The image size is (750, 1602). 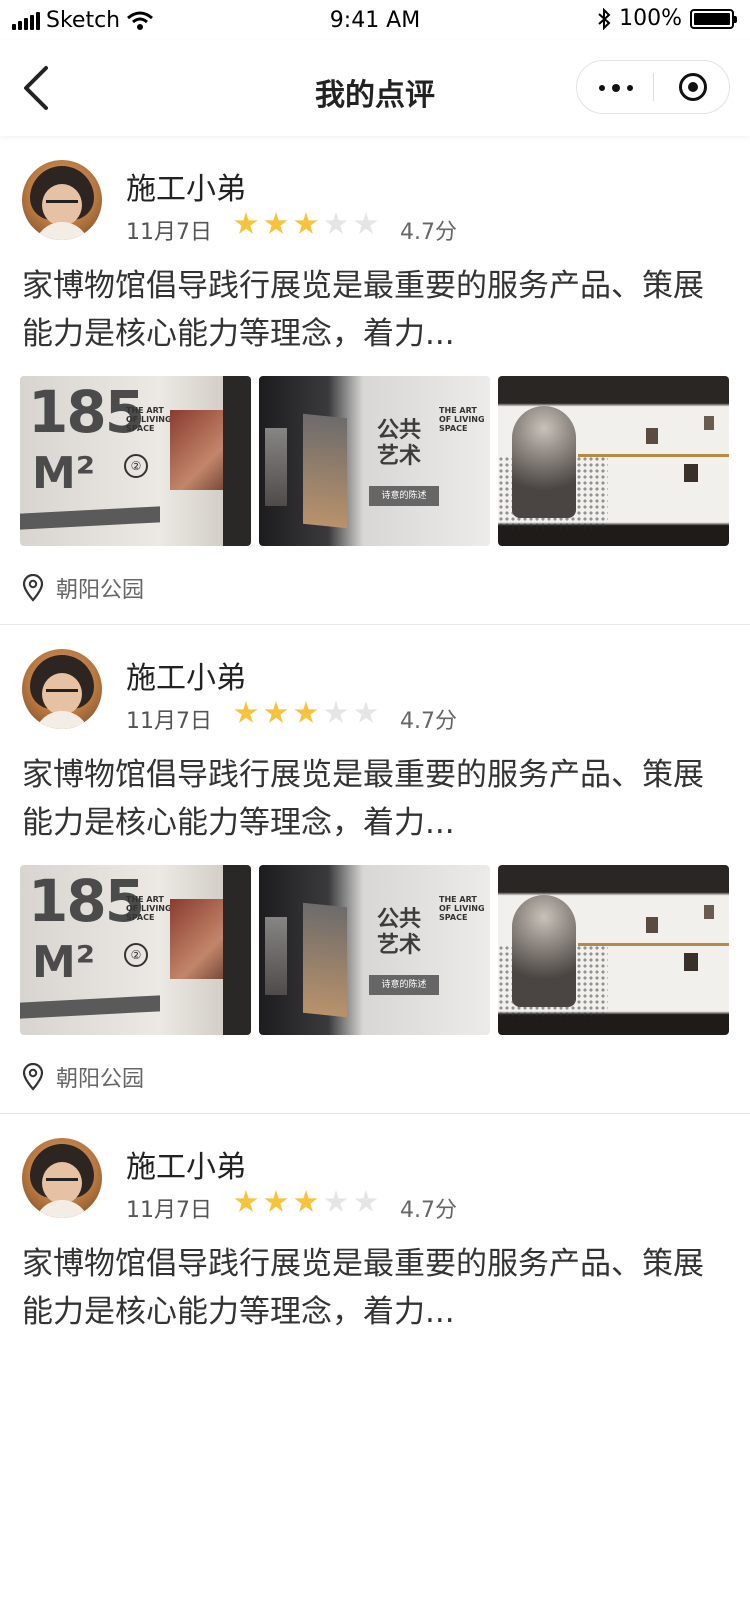 What do you see at coordinates (375, 20) in the screenshot?
I see `status-bar: Sketch 9:41 AM 100%` at bounding box center [375, 20].